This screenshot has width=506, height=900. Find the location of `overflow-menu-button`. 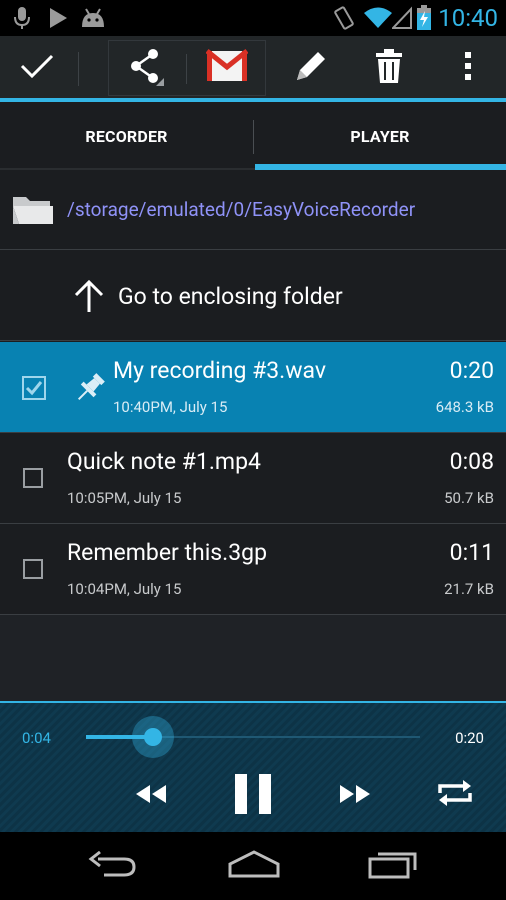

overflow-menu-button is located at coordinates (468, 68).